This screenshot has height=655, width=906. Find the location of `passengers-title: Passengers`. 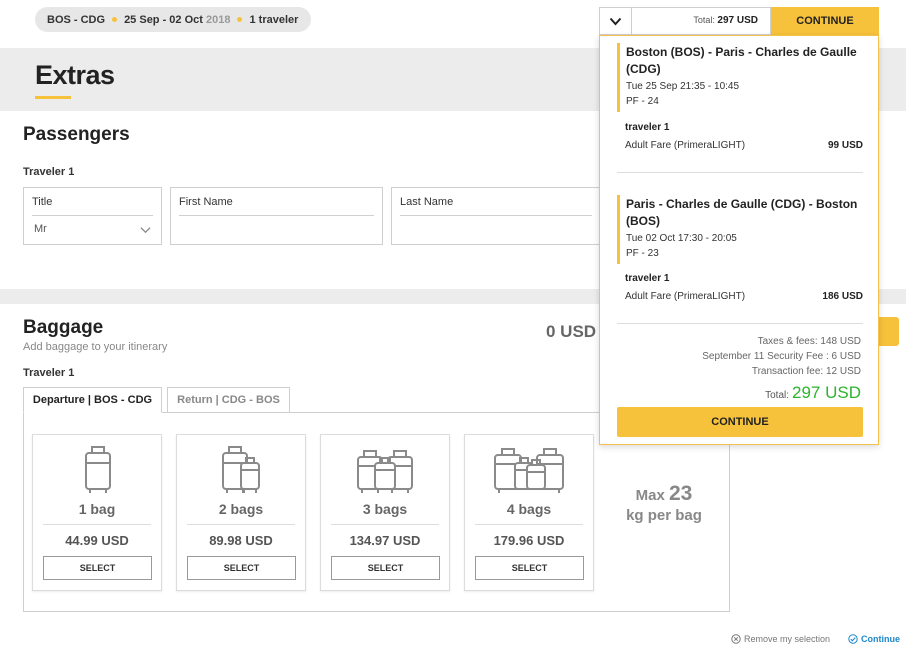

passengers-title: Passengers is located at coordinates (76, 134).